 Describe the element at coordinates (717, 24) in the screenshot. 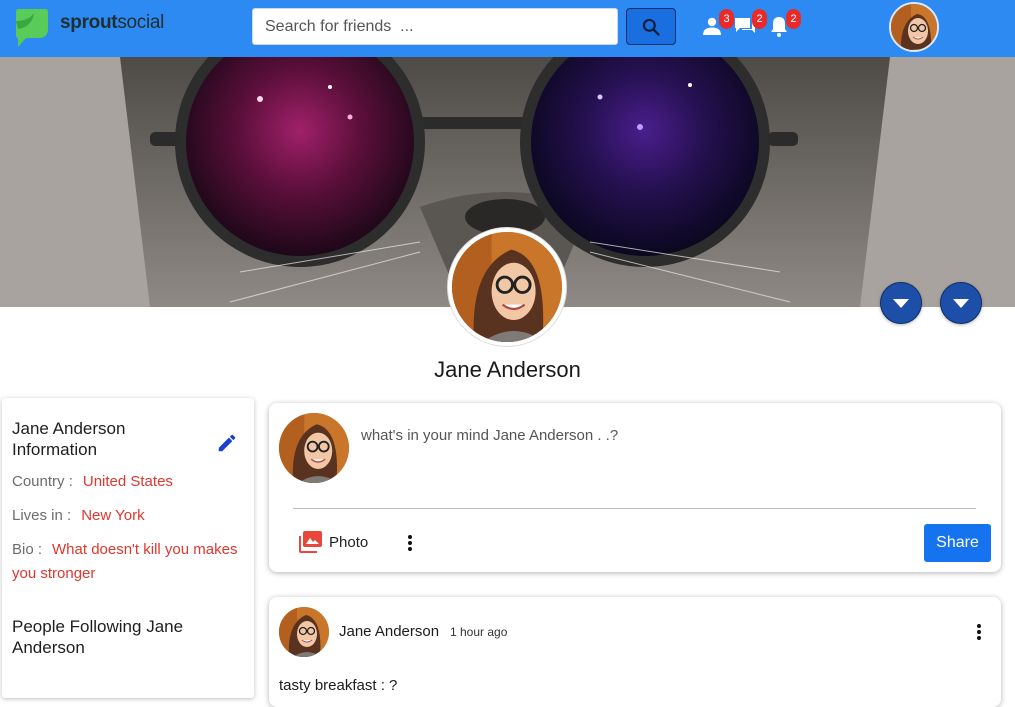

I see `friends-button: 3` at that location.